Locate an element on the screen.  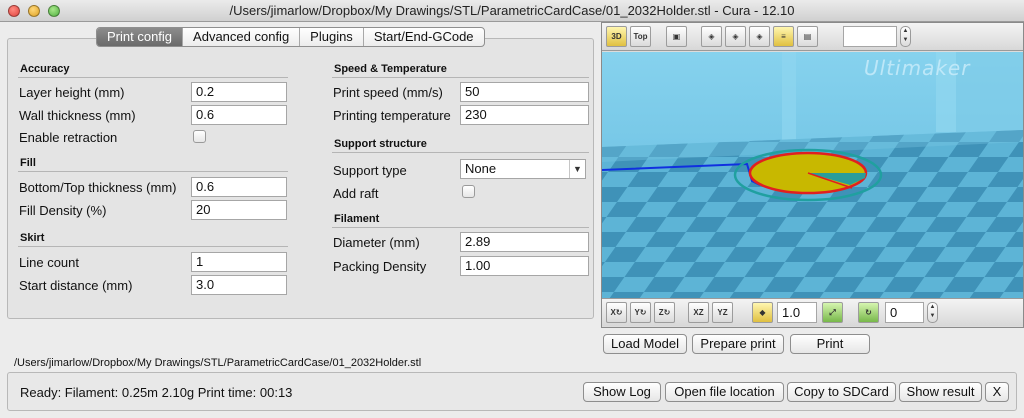
tab-print-config: Print config is located at coordinates (140, 37).